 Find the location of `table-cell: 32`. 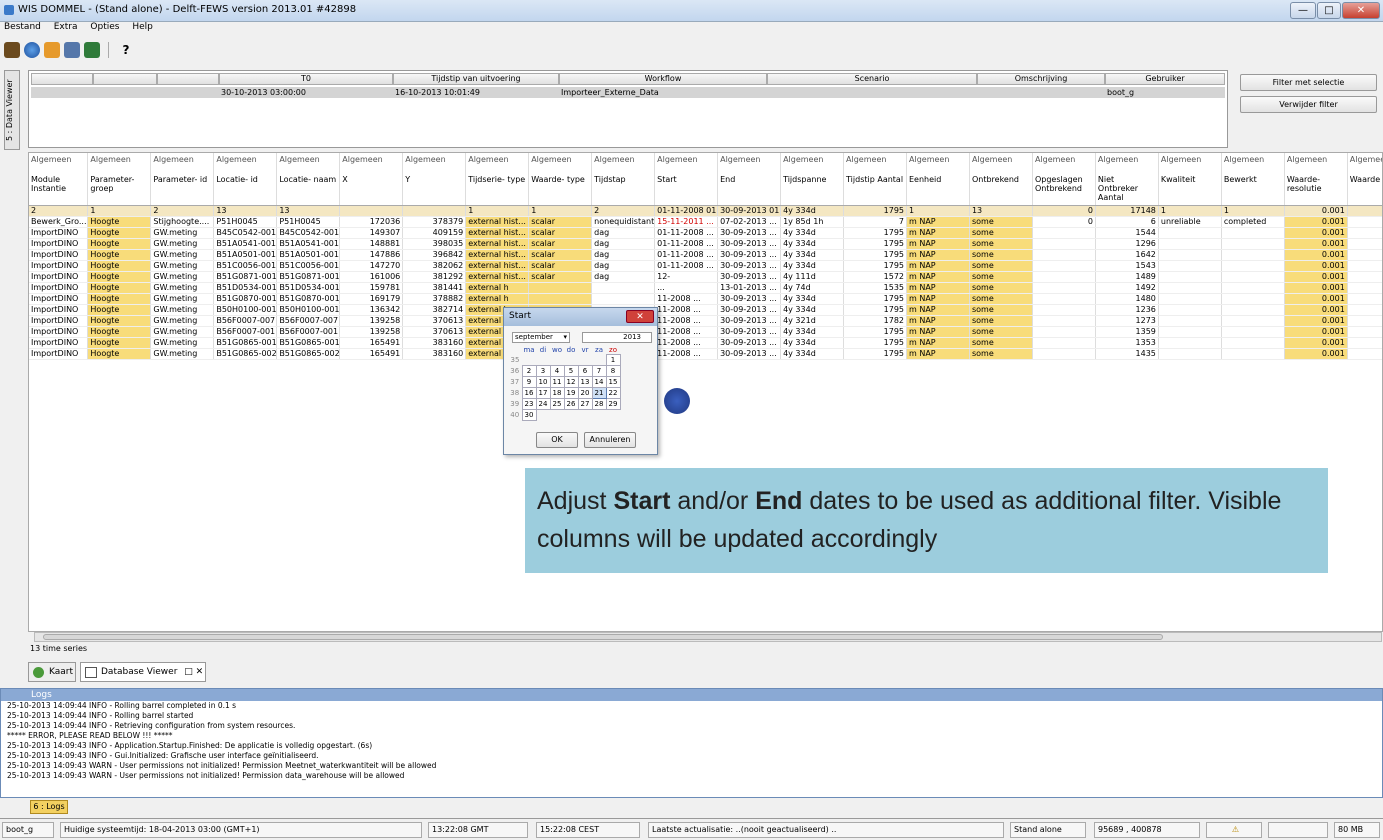

table-cell: 32 is located at coordinates (1364, 211).